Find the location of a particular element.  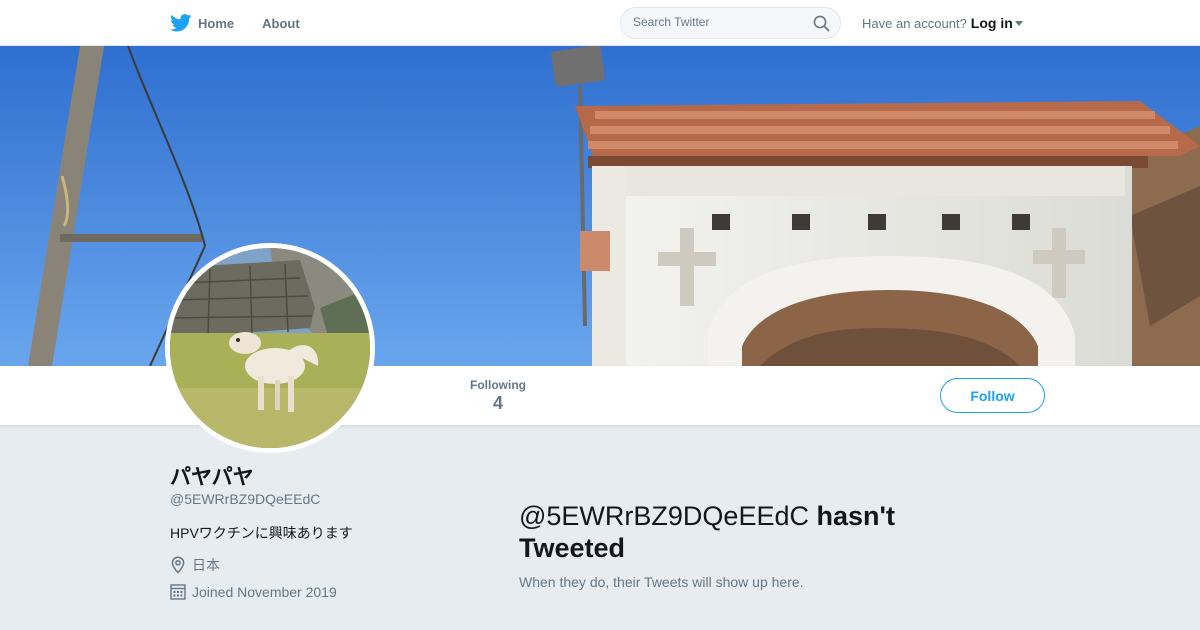

nav-home-link: Home is located at coordinates (202, 23).